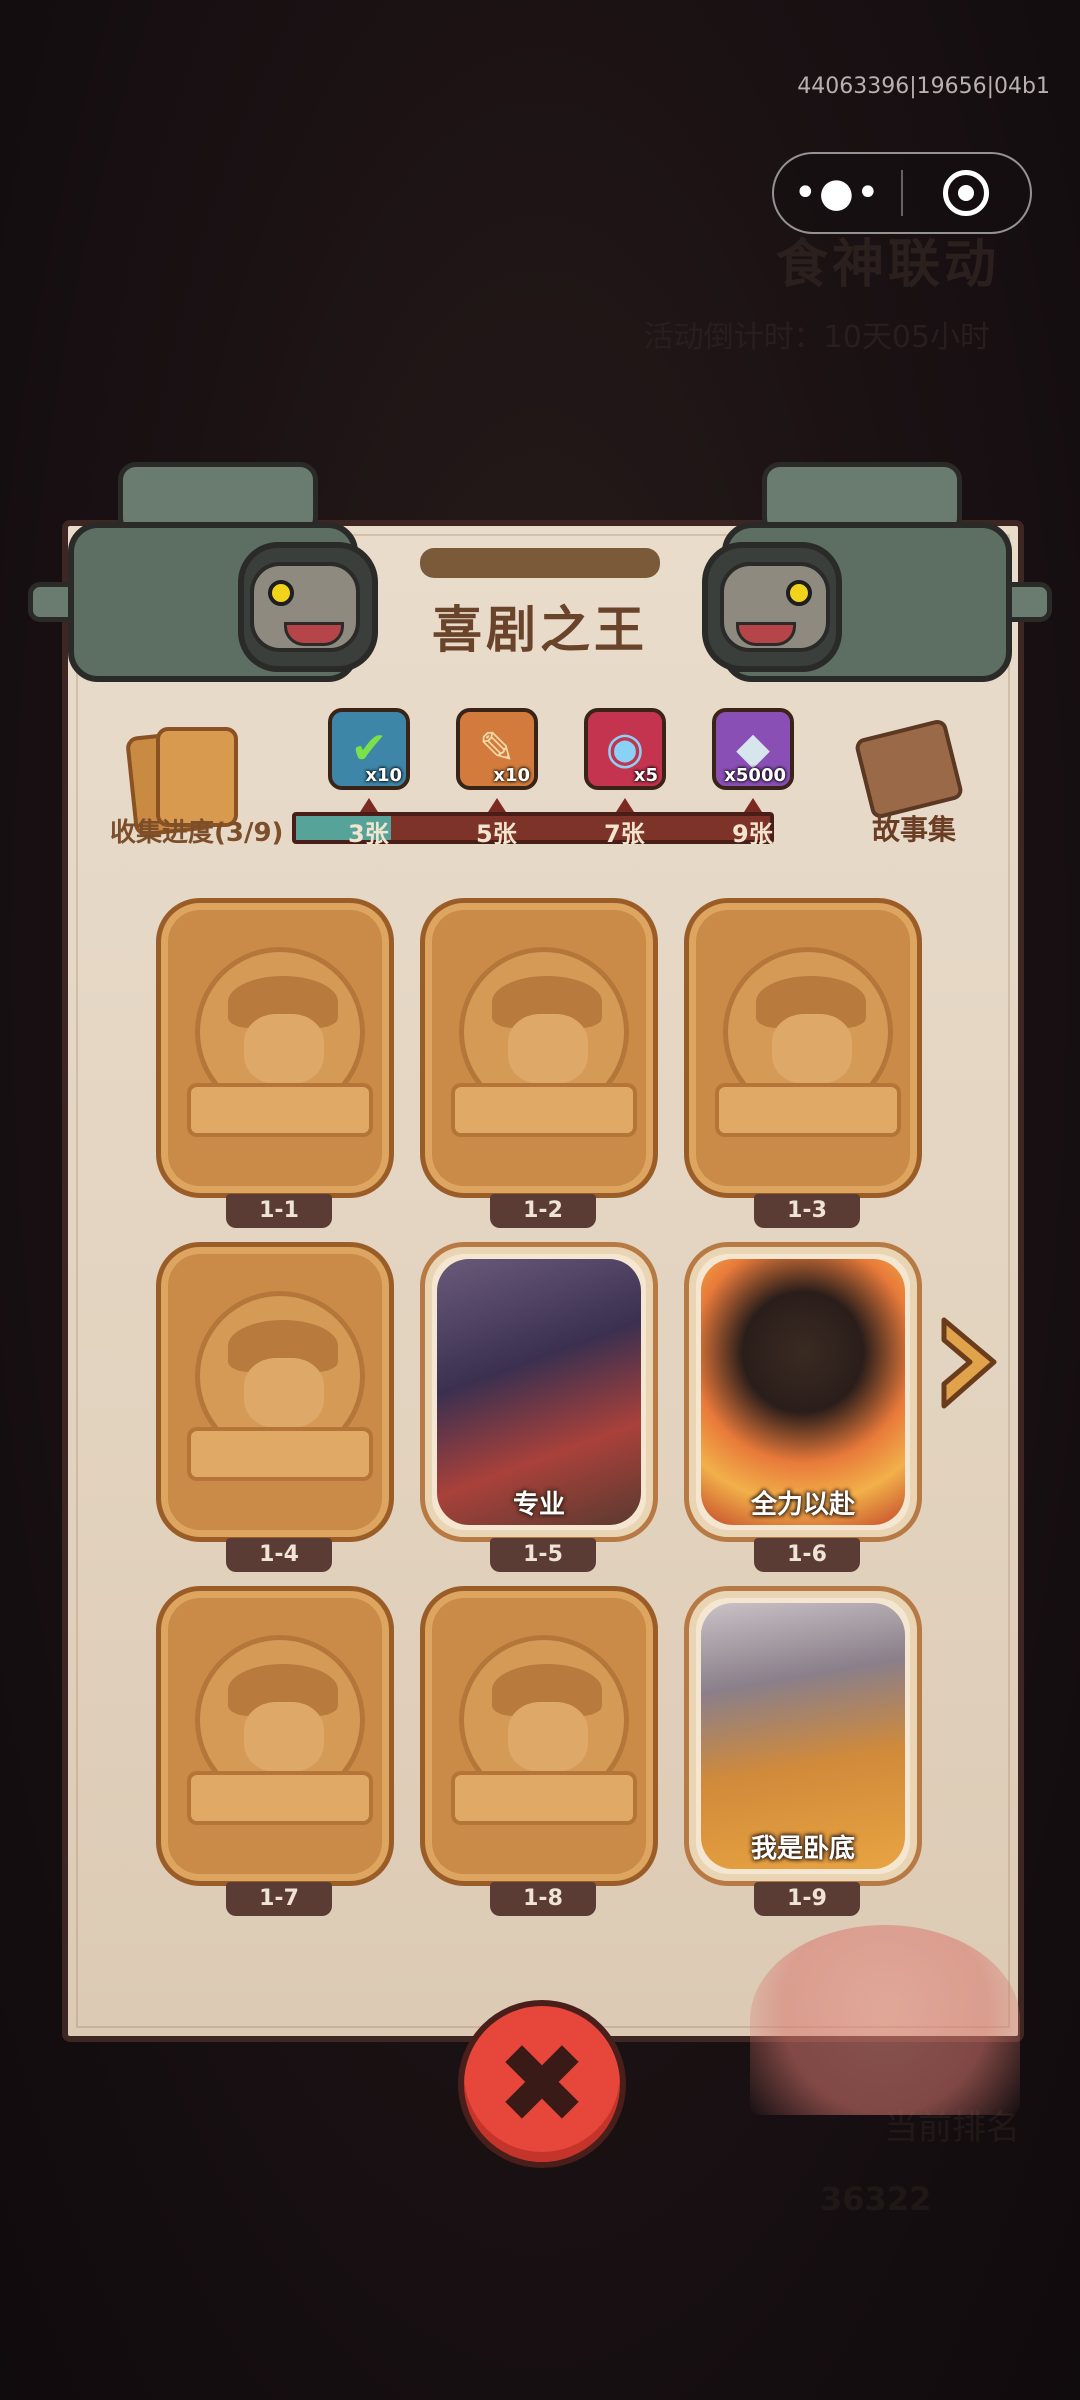  Describe the element at coordinates (914, 828) in the screenshot. I see `story-collection-button: 故事集` at that location.